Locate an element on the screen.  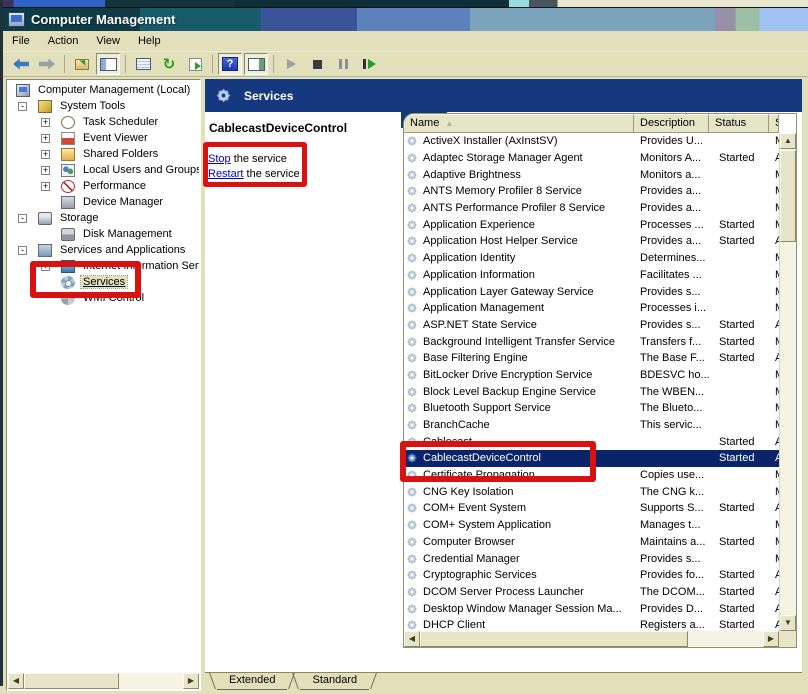
tree-item-storage: - Storage is located at coordinates (103, 218).